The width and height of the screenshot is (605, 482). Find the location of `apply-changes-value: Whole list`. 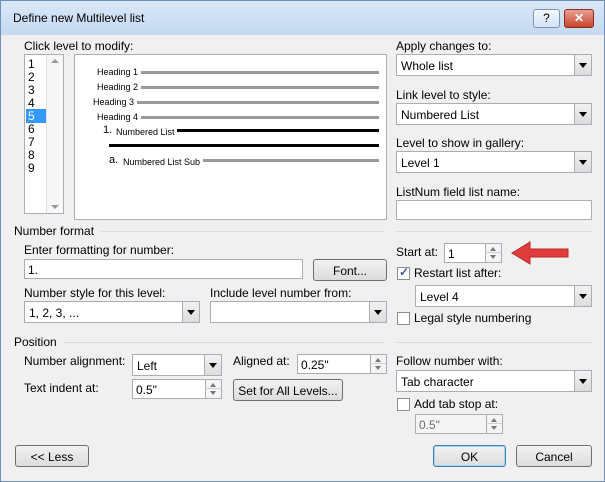

apply-changes-value: Whole list is located at coordinates (427, 66).